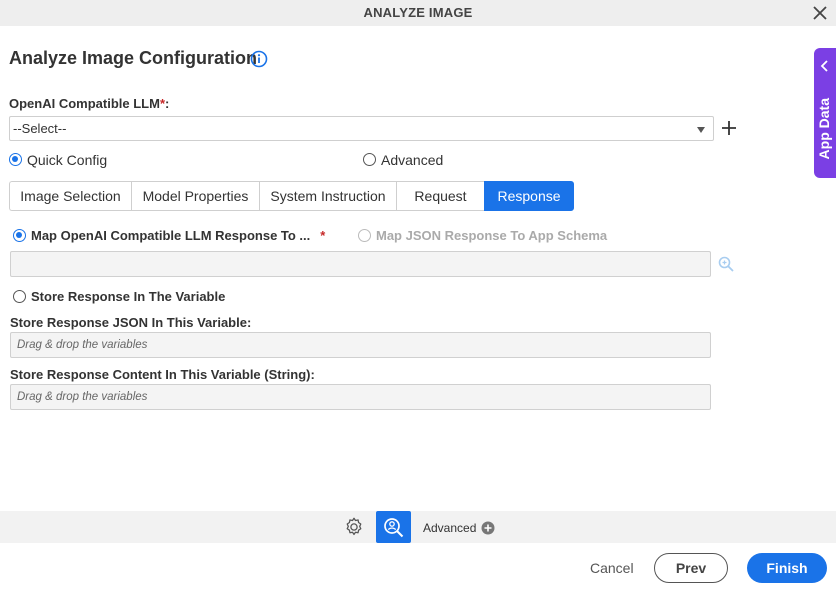 This screenshot has width=836, height=589. I want to click on app-data-panel-toggle: App Data, so click(825, 113).